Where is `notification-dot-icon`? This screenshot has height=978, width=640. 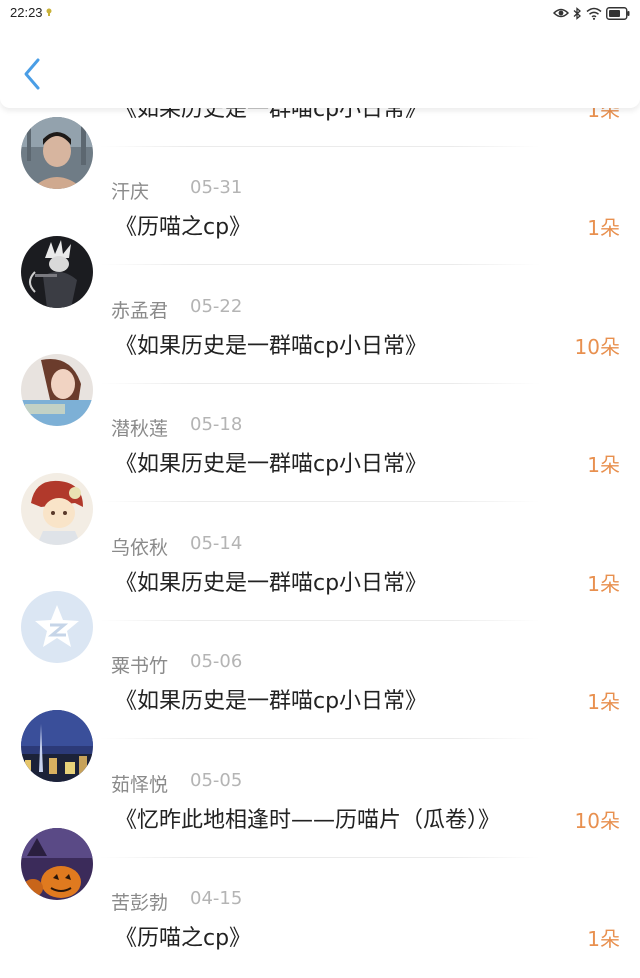
notification-dot-icon is located at coordinates (49, 12).